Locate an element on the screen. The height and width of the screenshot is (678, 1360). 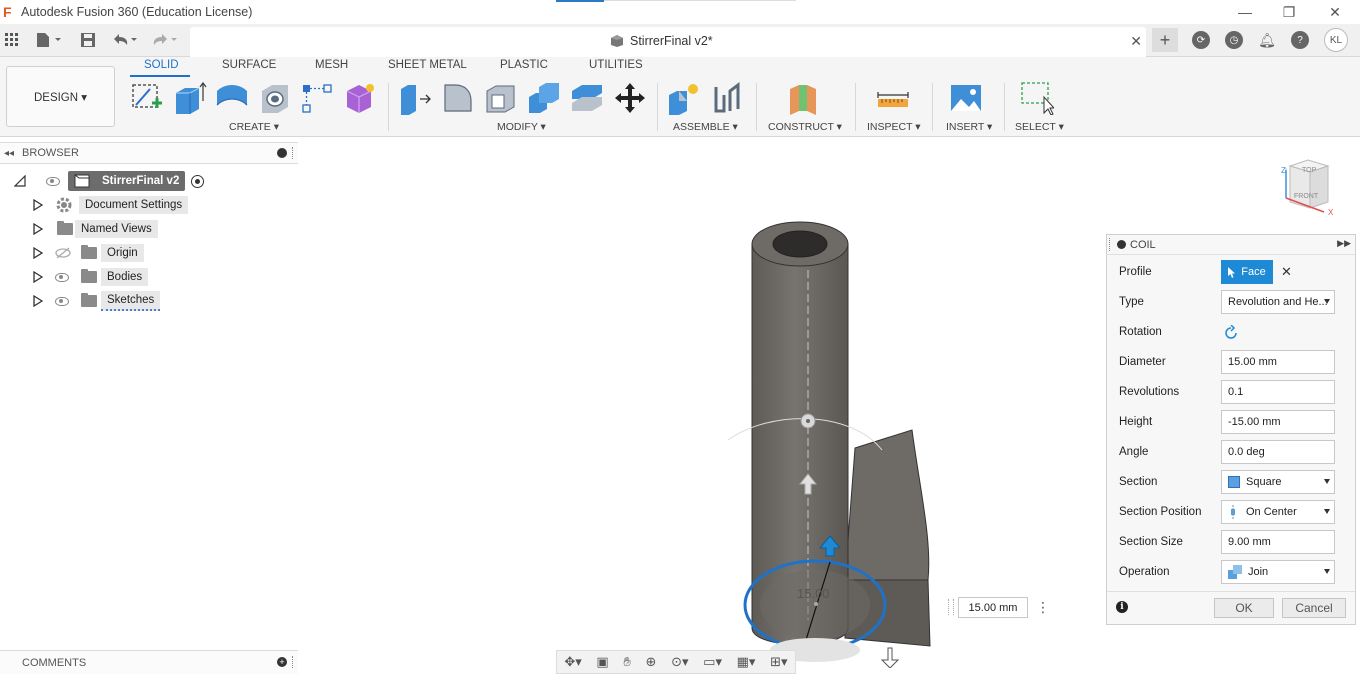
revolve-icon is located at coordinates (232, 98).